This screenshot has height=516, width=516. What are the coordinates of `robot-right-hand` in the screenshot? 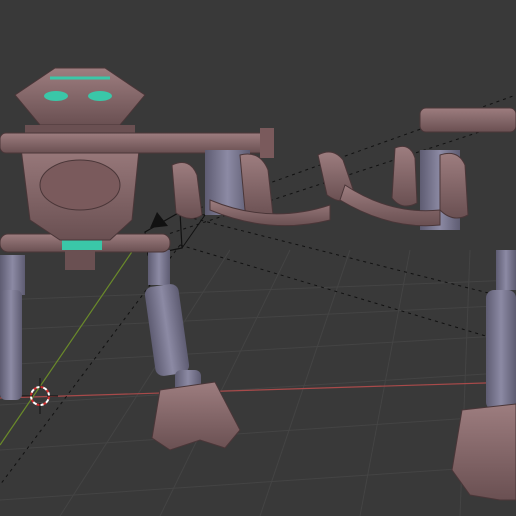 It's located at (416, 168).